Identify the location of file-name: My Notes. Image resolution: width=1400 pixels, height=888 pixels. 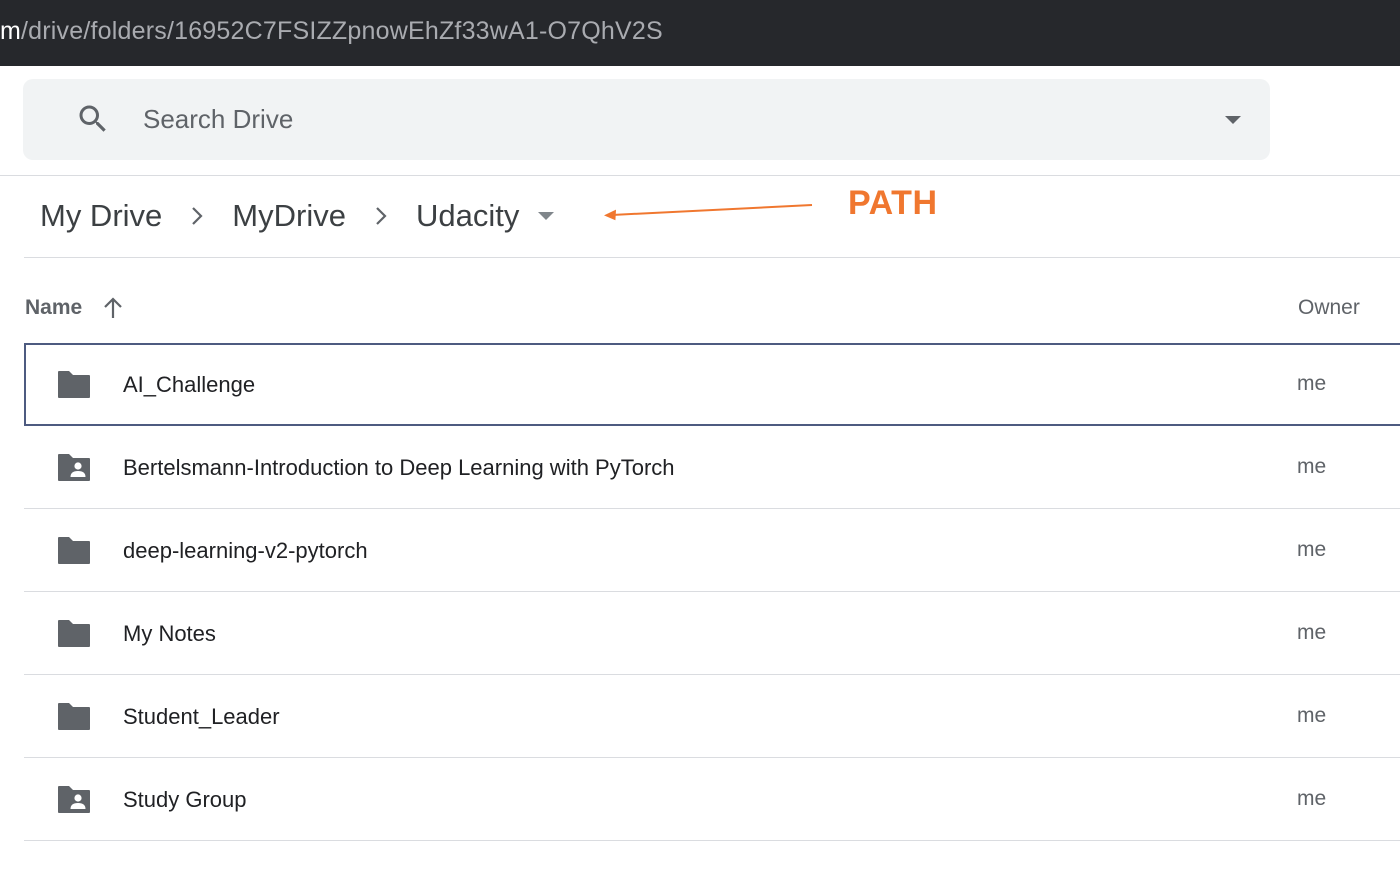
(169, 633).